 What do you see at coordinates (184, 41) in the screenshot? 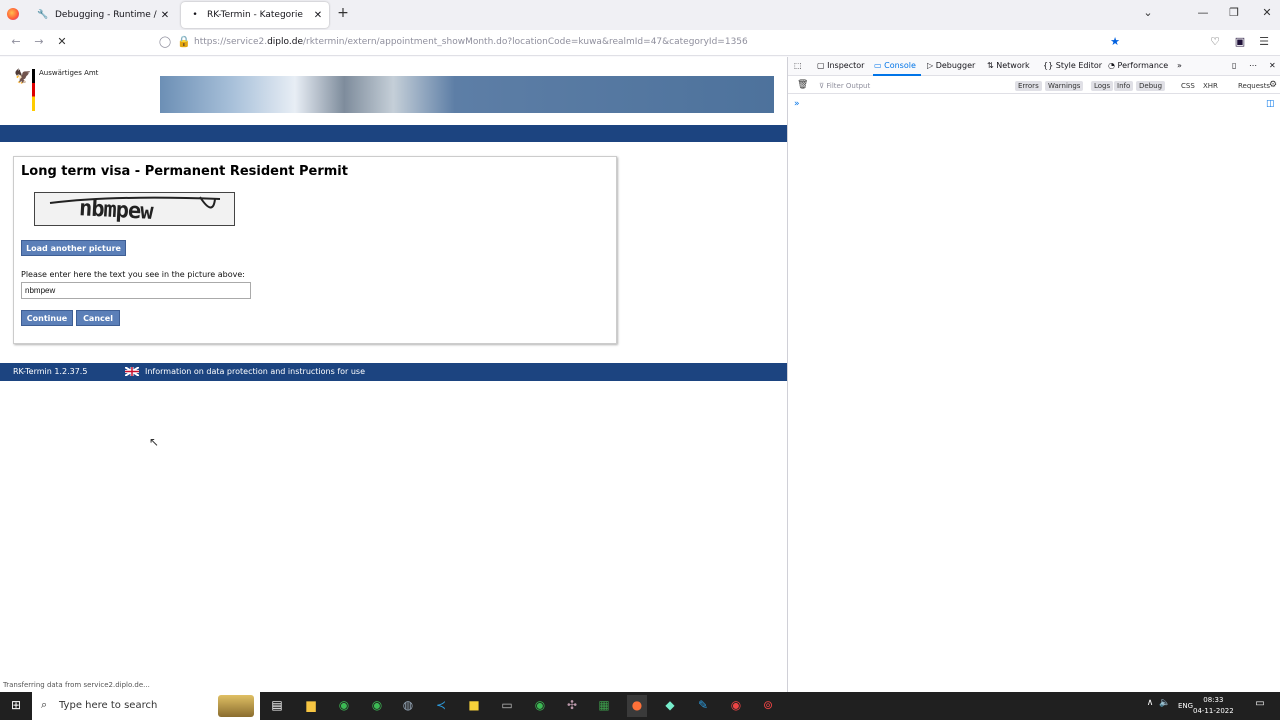
I see `lock-icon: 🔒` at bounding box center [184, 41].